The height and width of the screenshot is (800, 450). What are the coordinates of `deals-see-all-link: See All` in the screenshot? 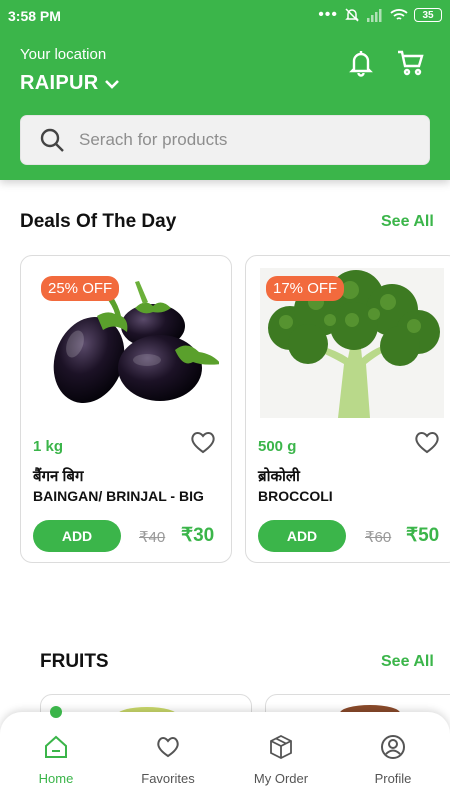 It's located at (407, 222).